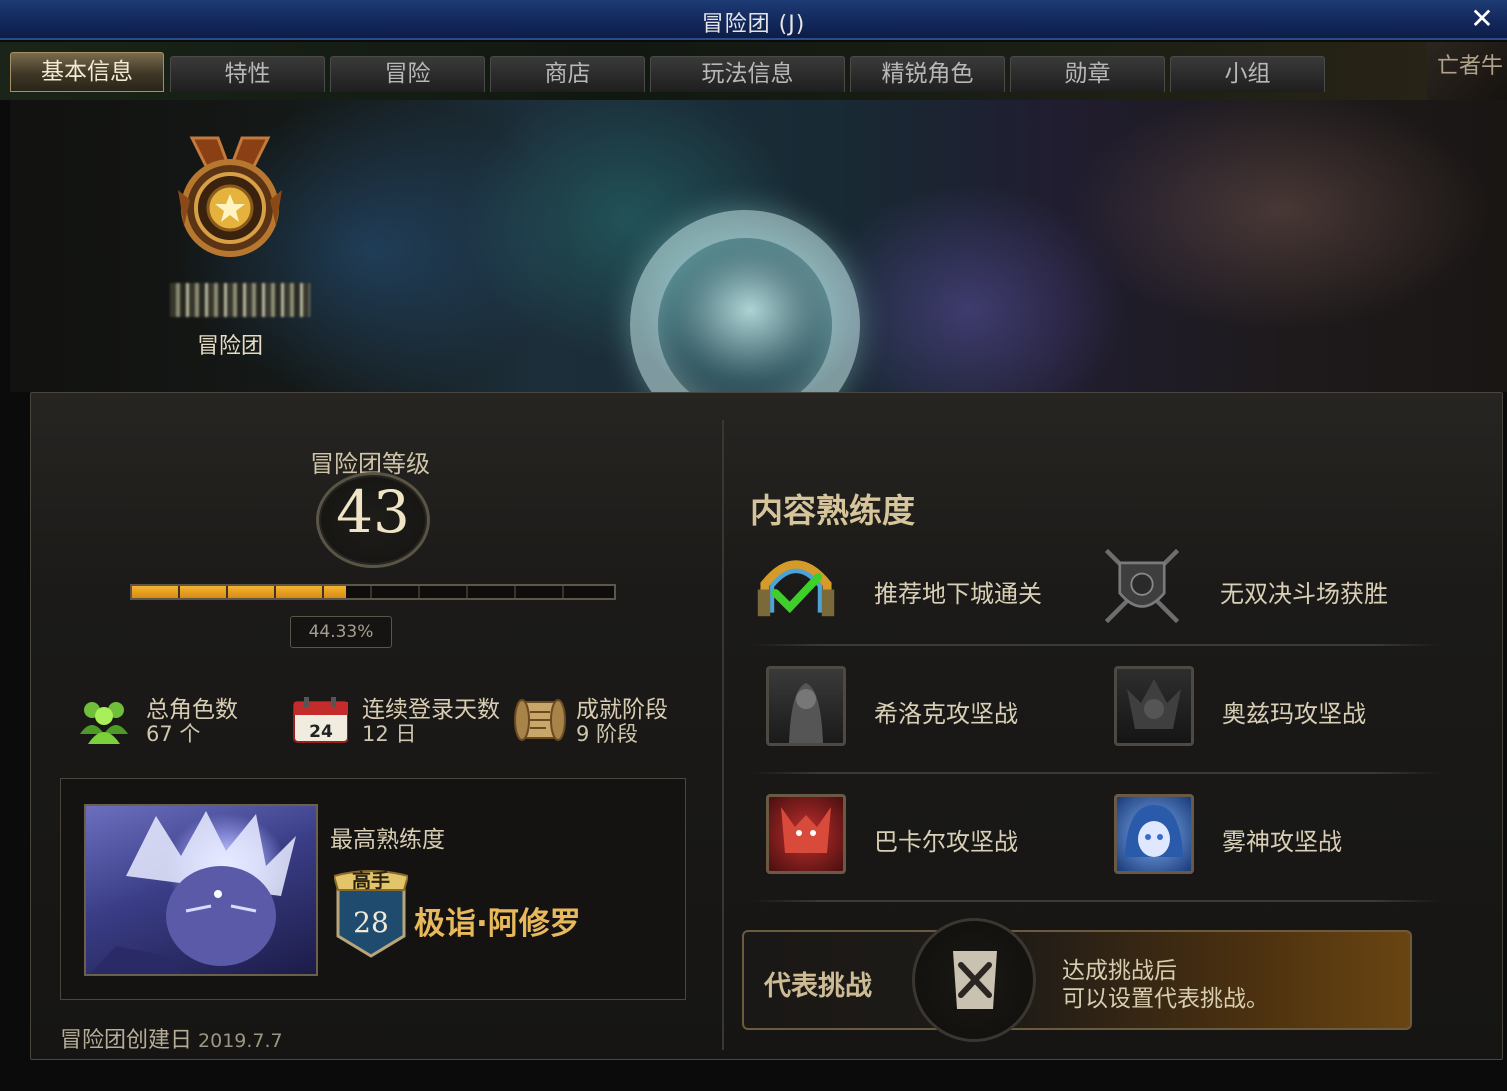 This screenshot has width=1507, height=1091. I want to click on mastery-mist-god-raid: 雾神攻坚战, so click(1284, 839).